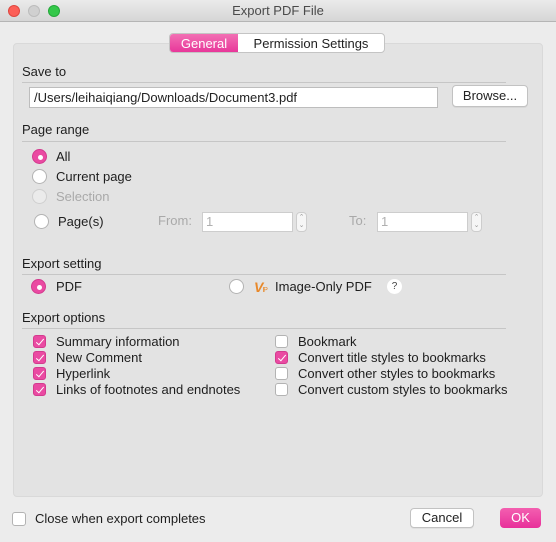 This screenshot has height=542, width=556. I want to click on checkbox-convert-title-styles, so click(281, 357).